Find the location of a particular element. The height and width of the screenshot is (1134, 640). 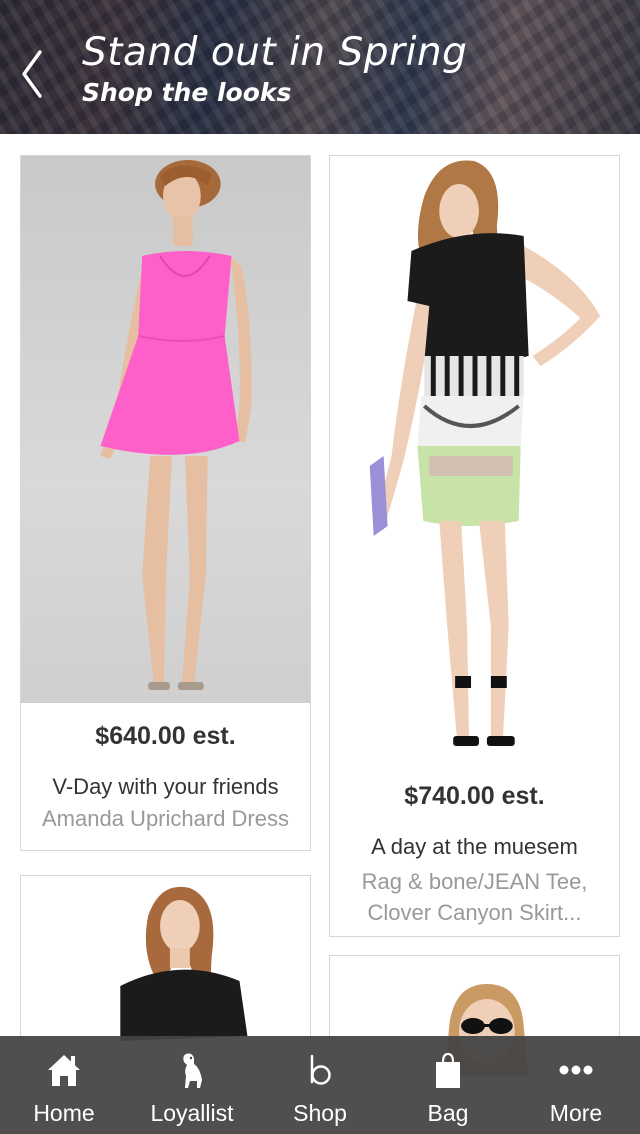

tab-label: Home is located at coordinates (64, 1113).